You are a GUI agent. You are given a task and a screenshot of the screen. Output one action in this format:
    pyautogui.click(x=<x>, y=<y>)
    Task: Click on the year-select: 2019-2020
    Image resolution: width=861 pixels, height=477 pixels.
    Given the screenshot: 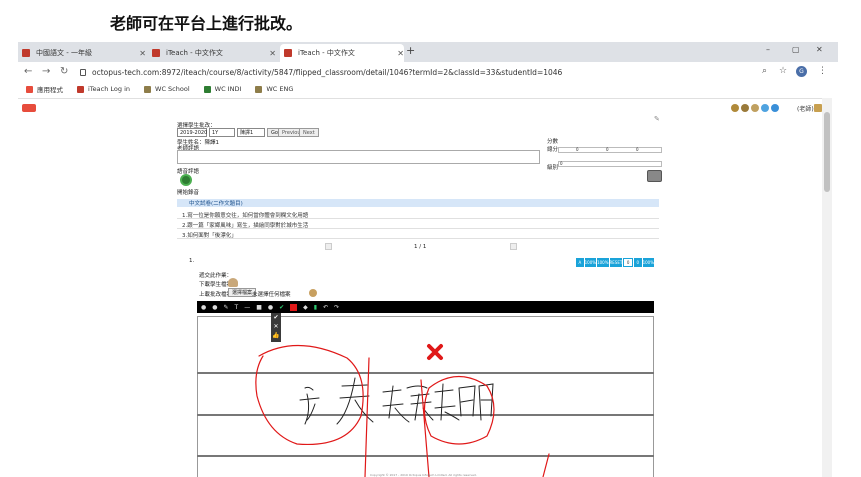 What is the action you would take?
    pyautogui.click(x=192, y=132)
    